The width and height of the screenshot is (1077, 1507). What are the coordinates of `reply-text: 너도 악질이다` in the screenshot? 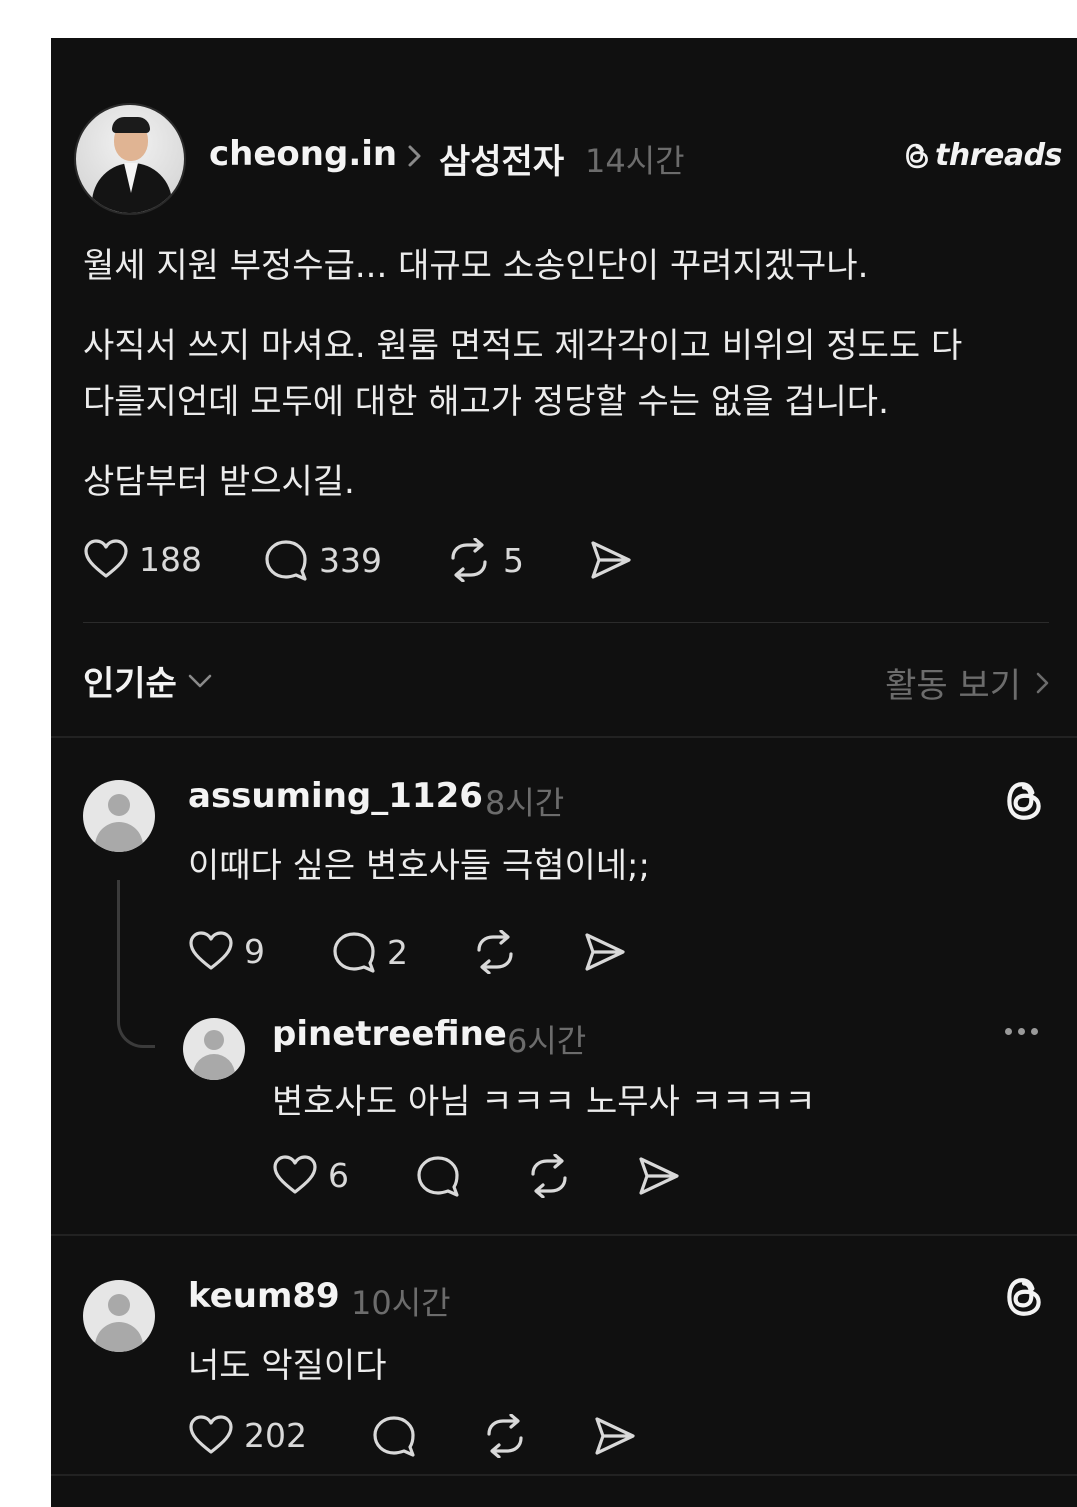 It's located at (287, 1366).